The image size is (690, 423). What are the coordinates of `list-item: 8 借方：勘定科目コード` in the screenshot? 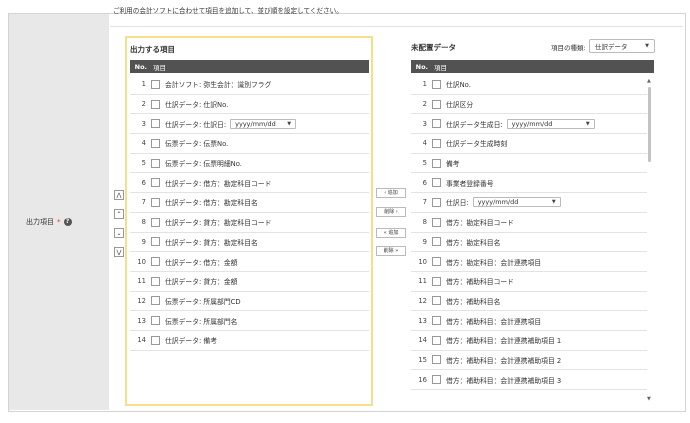 It's located at (529, 223).